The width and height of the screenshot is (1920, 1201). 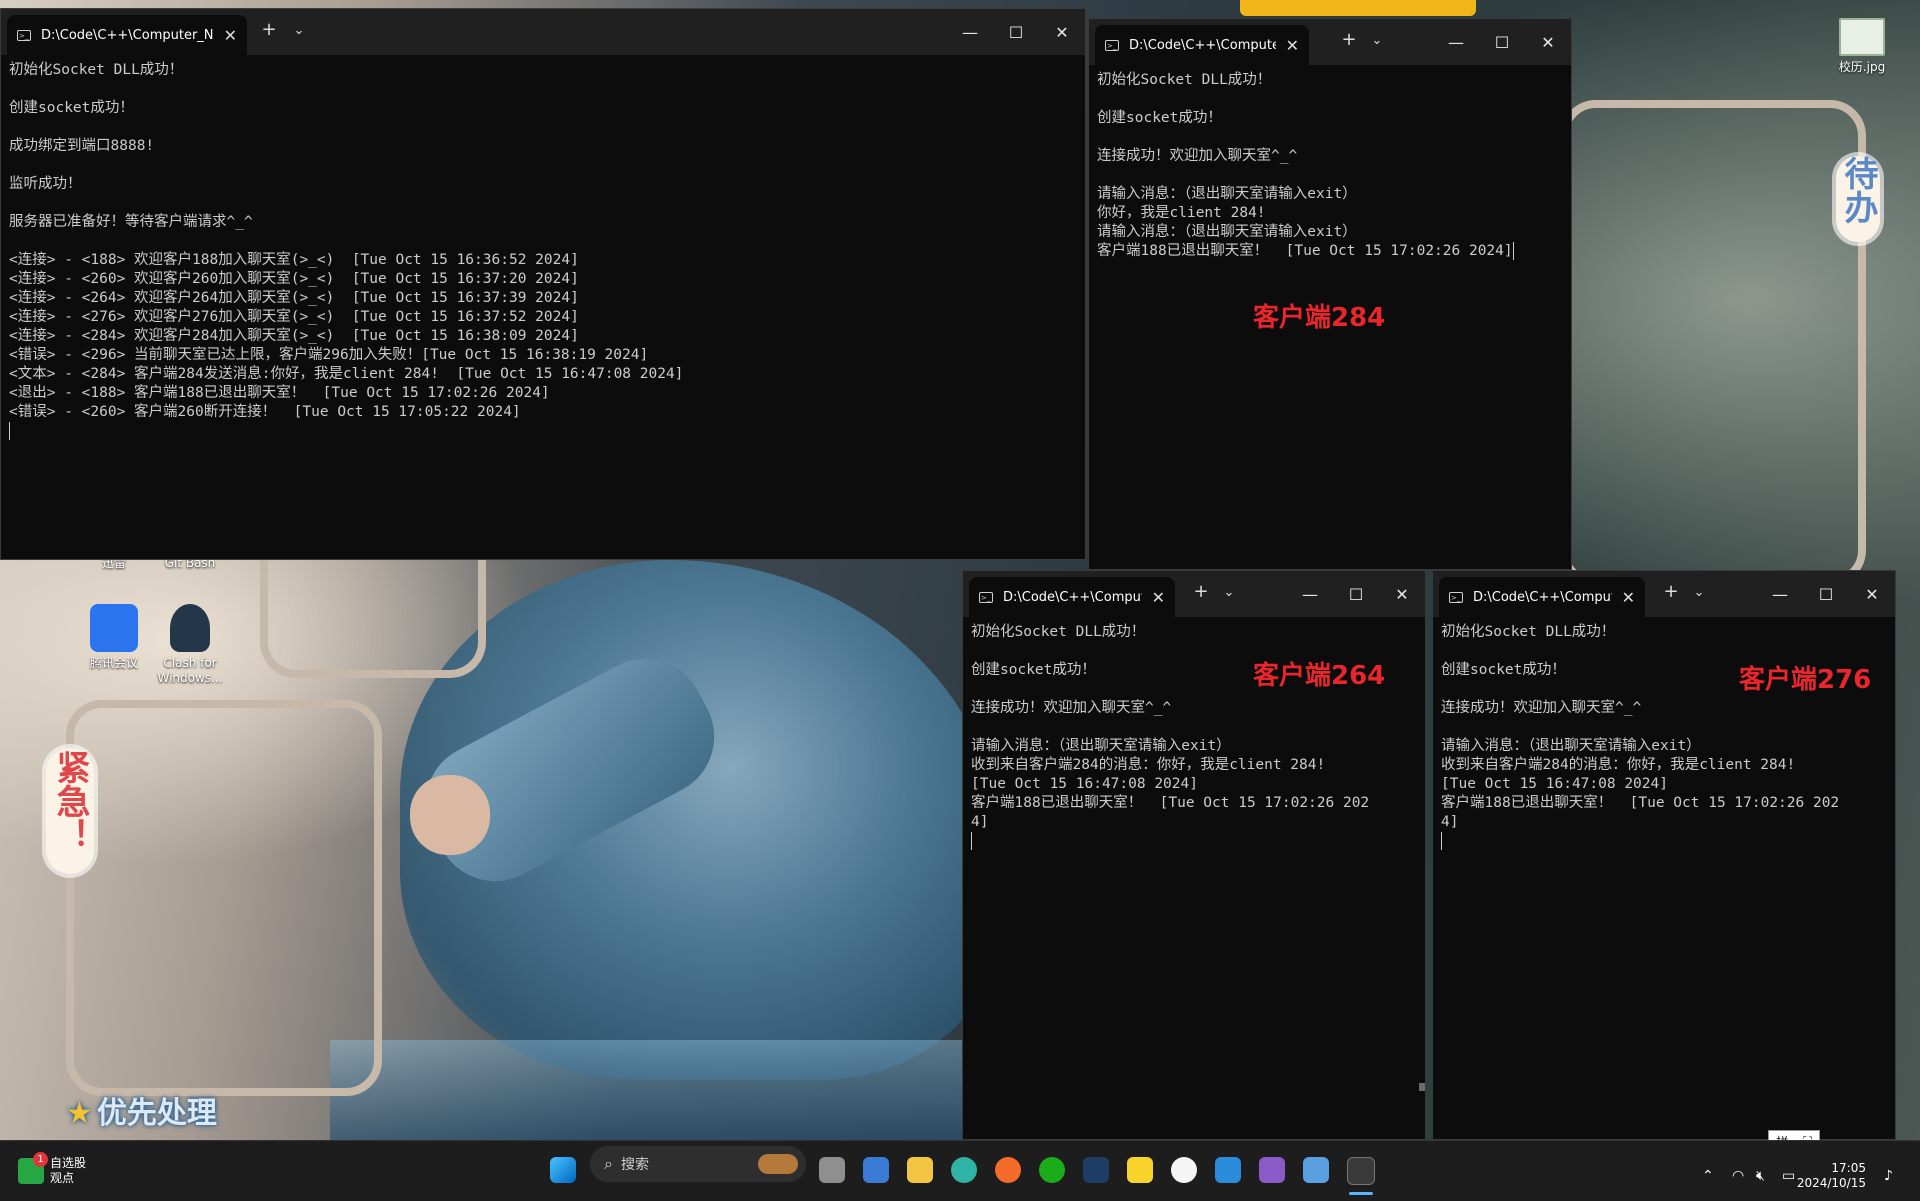 I want to click on qq-icon, so click(x=1184, y=1170).